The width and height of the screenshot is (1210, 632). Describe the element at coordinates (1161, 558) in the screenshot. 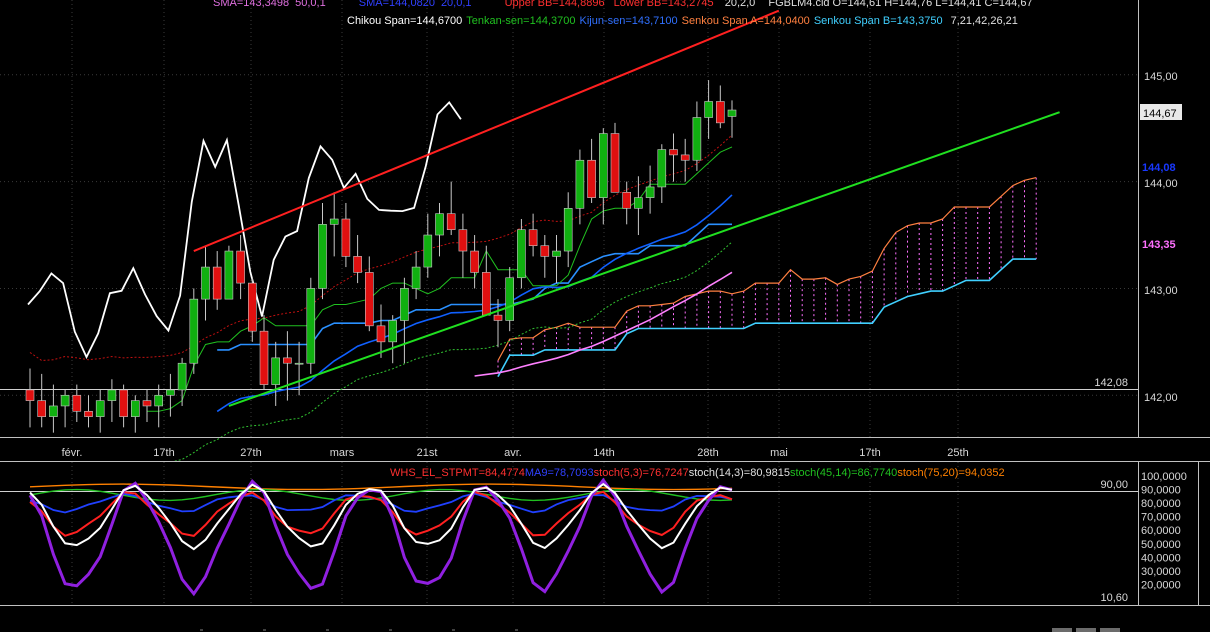

I see `oscillator-tick: 40,0000` at that location.